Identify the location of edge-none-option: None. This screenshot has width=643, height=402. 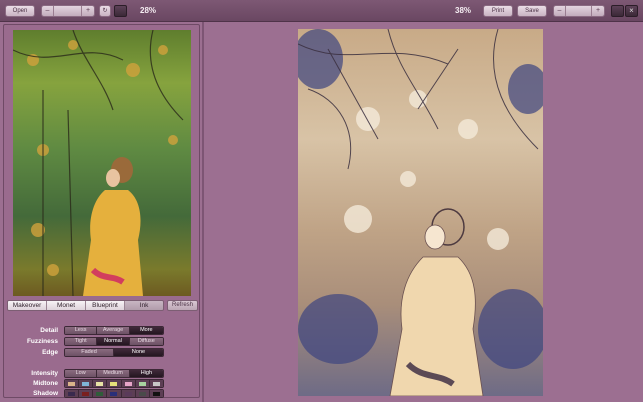
(138, 352).